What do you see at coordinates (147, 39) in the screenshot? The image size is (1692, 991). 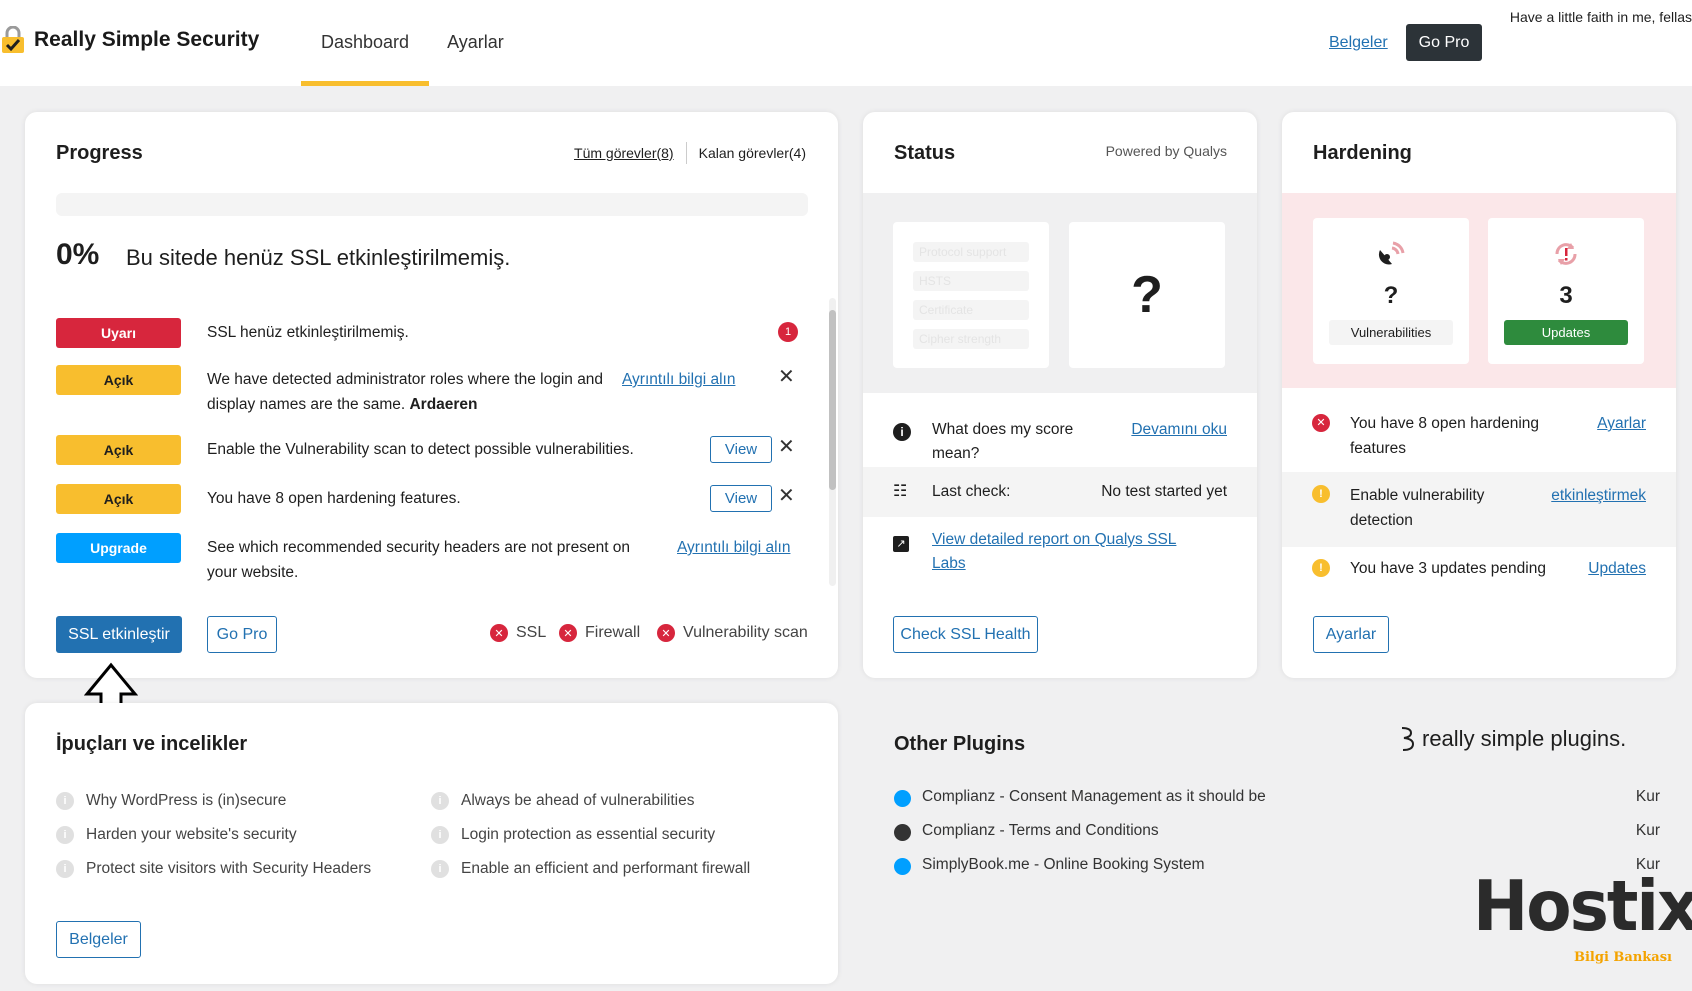 I see `brand-name: Really Simple Security` at bounding box center [147, 39].